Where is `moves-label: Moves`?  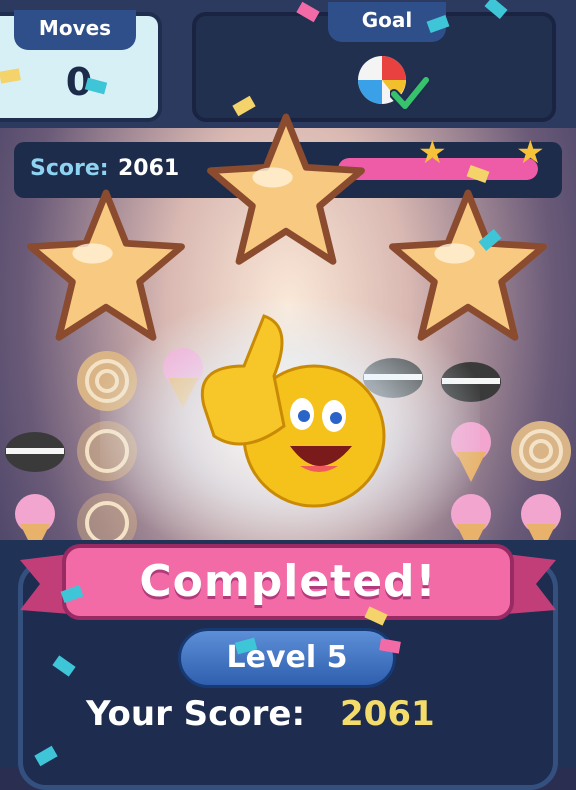
moves-label: Moves is located at coordinates (75, 30).